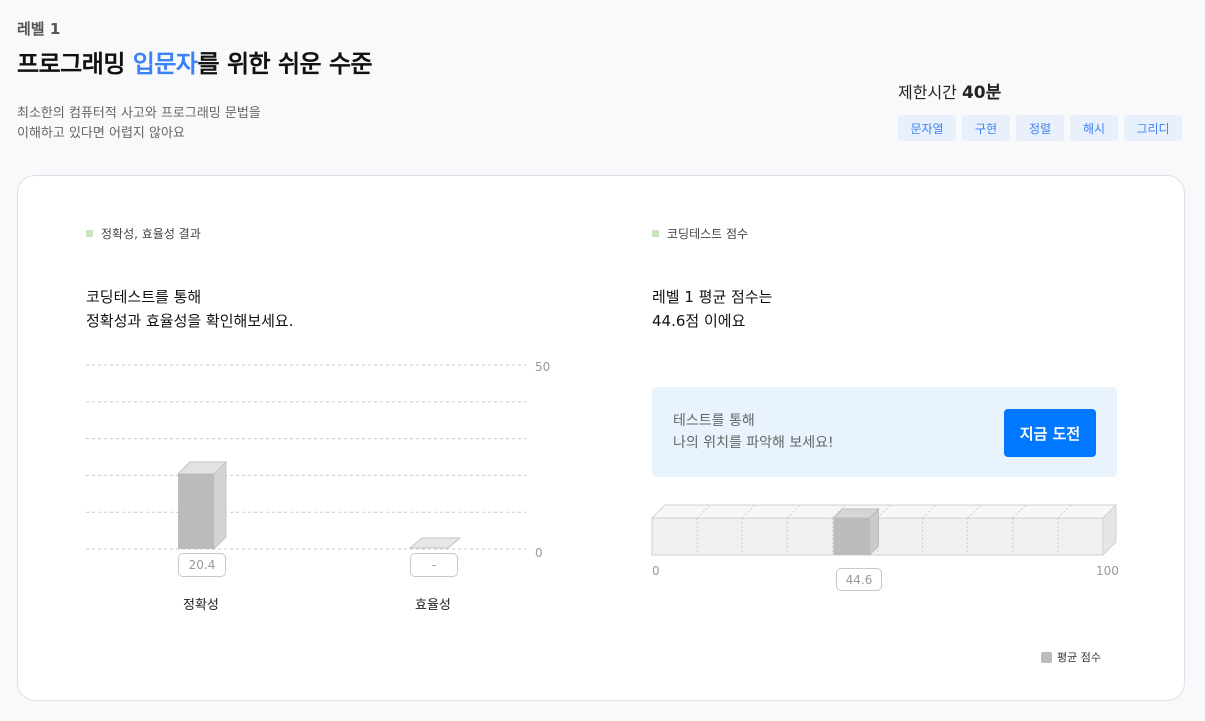  What do you see at coordinates (859, 579) in the screenshot?
I see `average-score-value-box: 44.6` at bounding box center [859, 579].